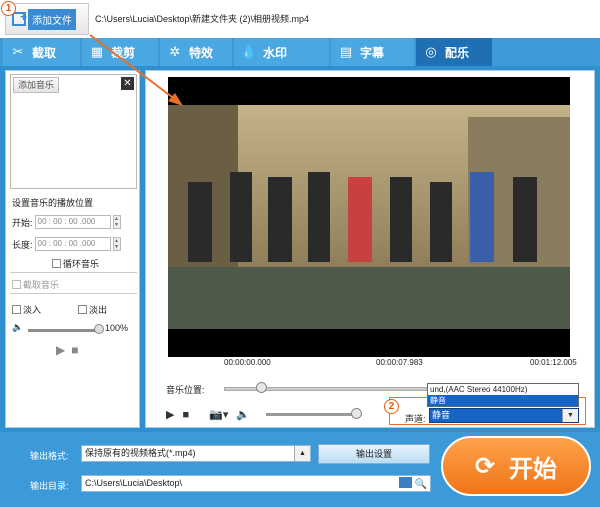  Describe the element at coordinates (185, 415) in the screenshot. I see `stop-icon: ■` at that location.